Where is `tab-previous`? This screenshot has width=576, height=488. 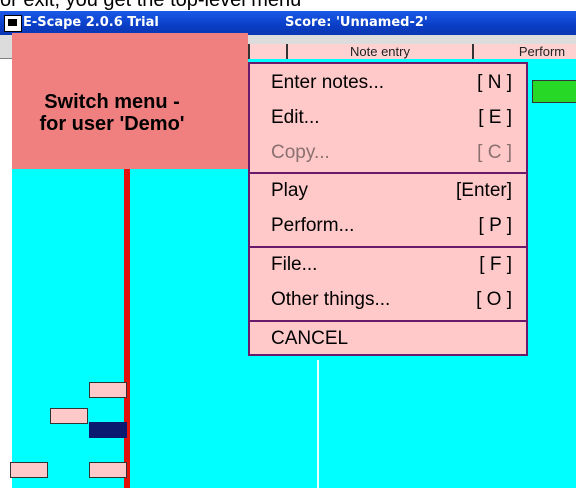 tab-previous is located at coordinates (267, 52).